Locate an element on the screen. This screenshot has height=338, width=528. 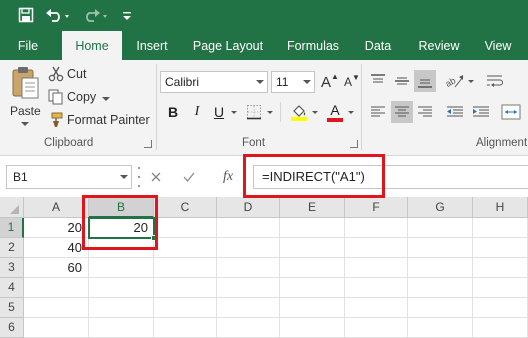
row-header-1: 1 is located at coordinates (12, 228).